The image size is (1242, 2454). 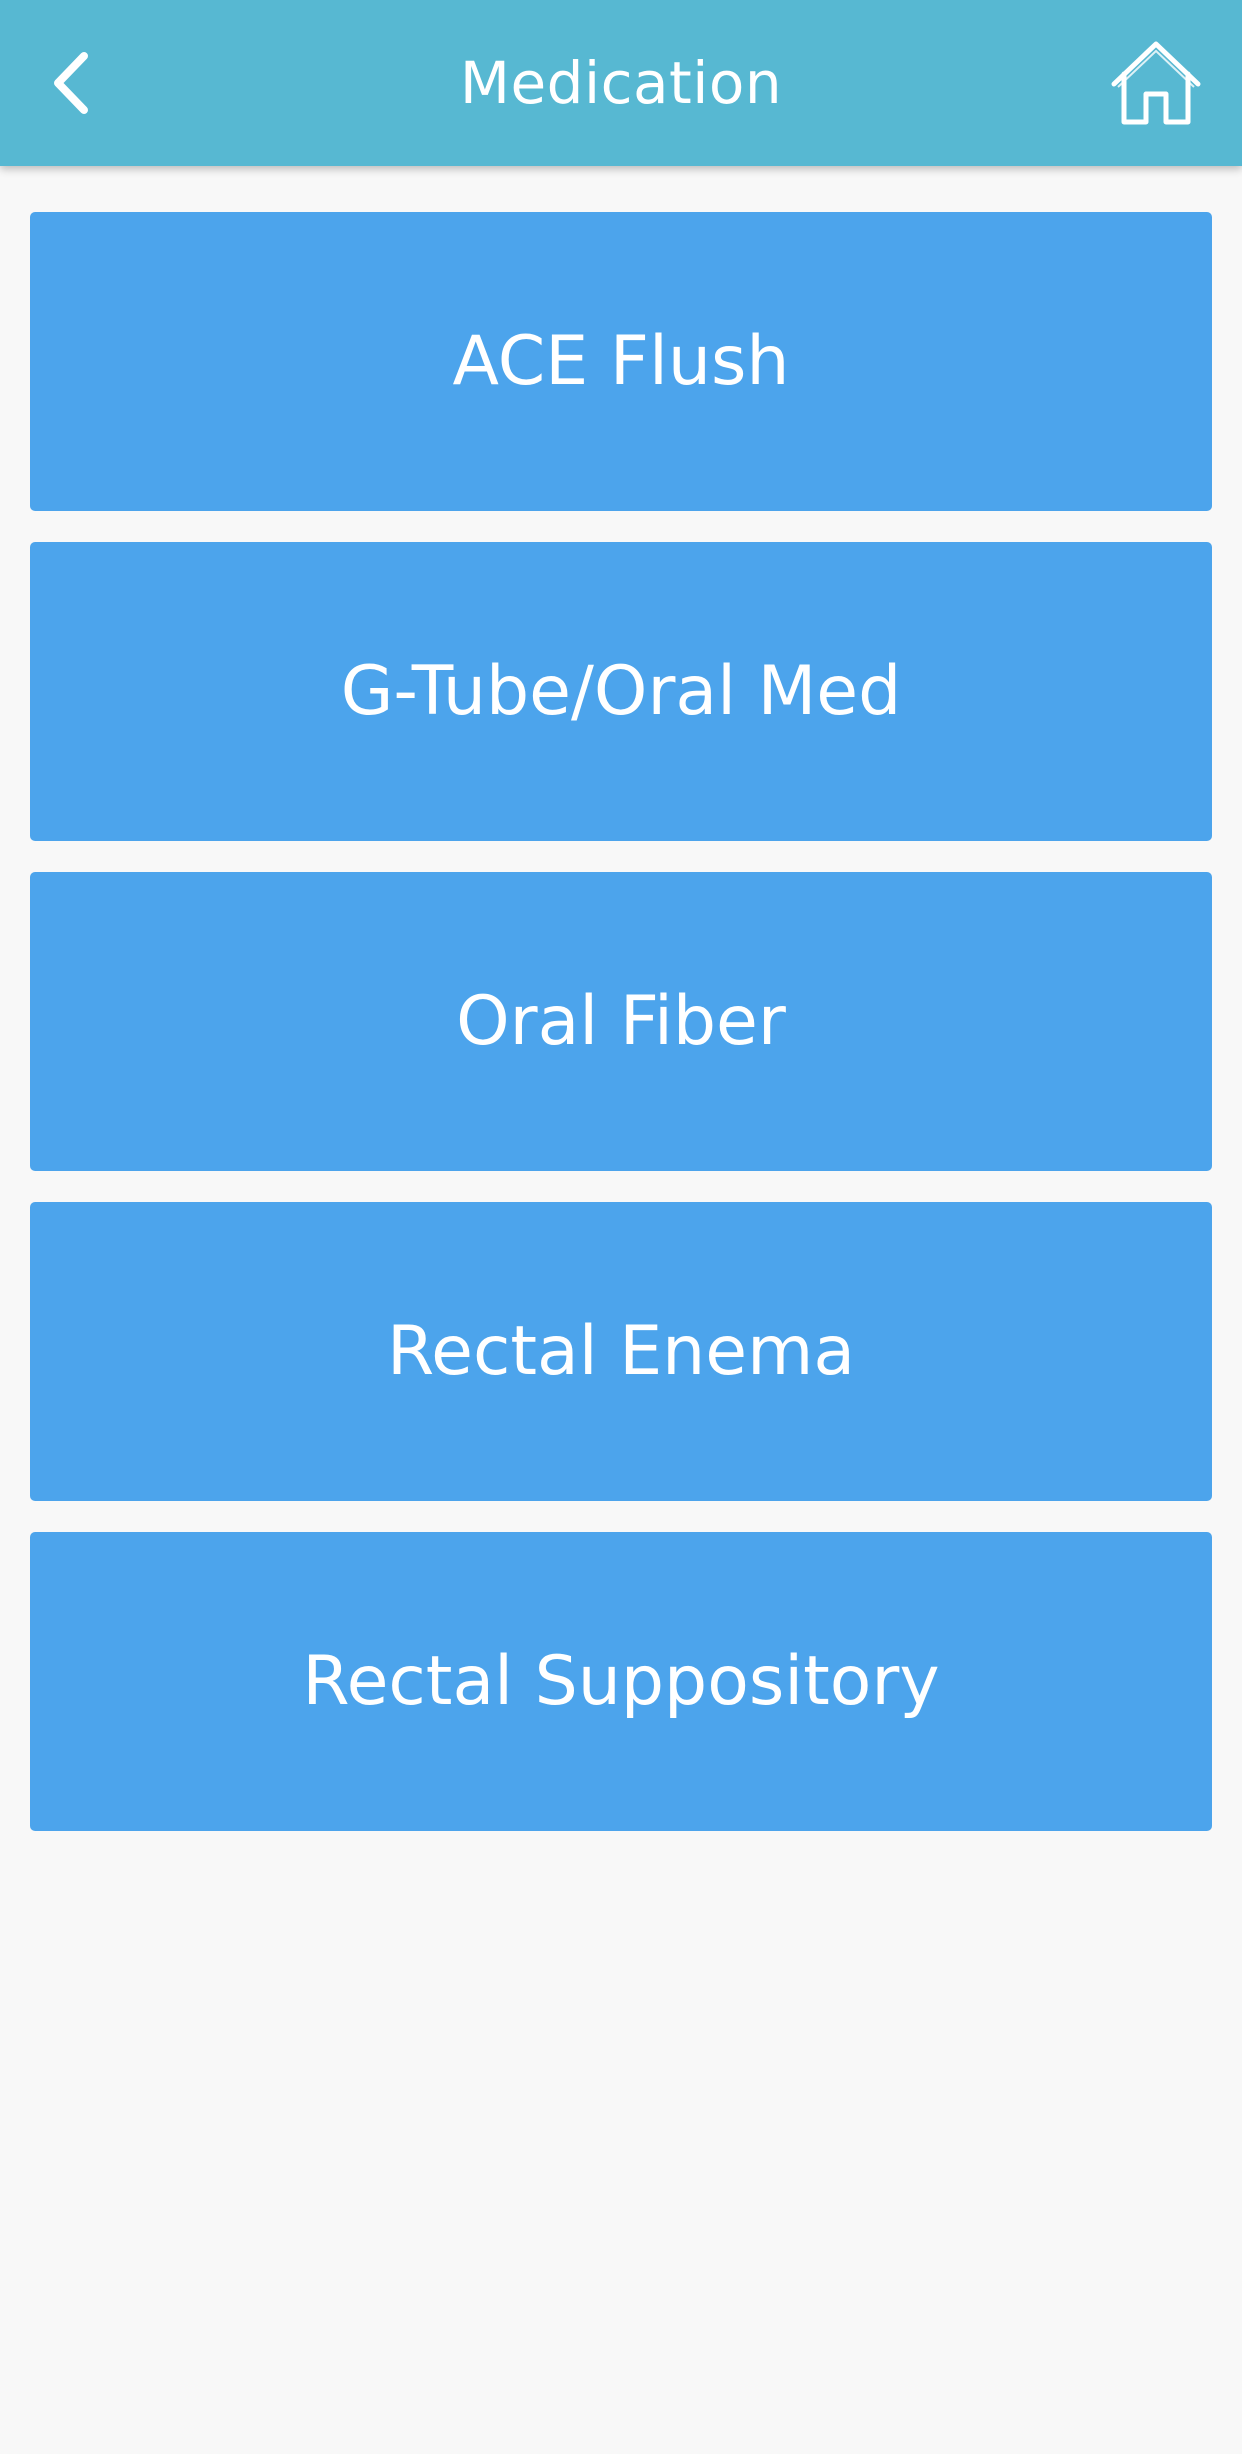 I want to click on menu-item-label: G-Tube/Oral Med, so click(x=621, y=691).